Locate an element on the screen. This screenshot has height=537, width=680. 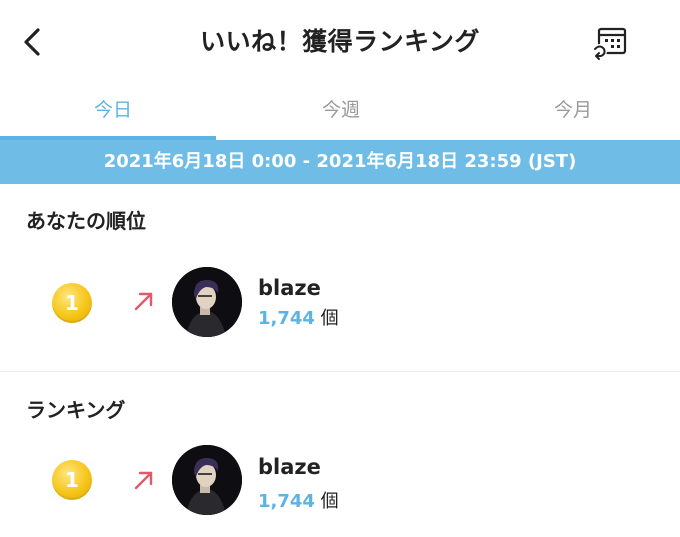
my-rank-row: 1 blaze 1,744 個 is located at coordinates (340, 303).